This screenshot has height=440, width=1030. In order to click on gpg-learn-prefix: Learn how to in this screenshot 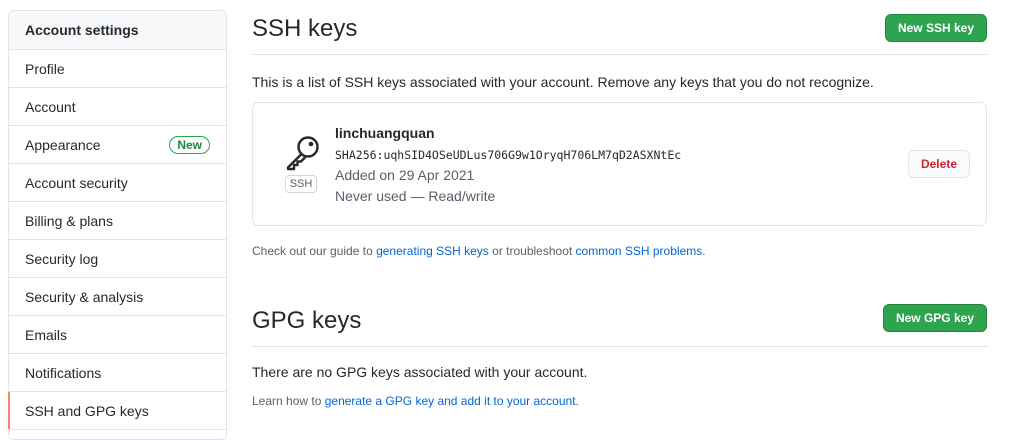, I will do `click(288, 401)`.